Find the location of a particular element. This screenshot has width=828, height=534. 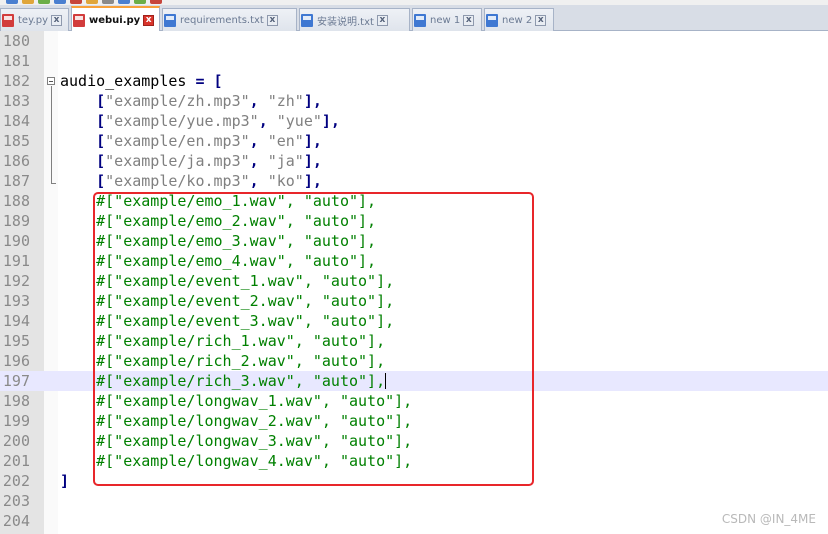

code-text: ] is located at coordinates (64, 481).